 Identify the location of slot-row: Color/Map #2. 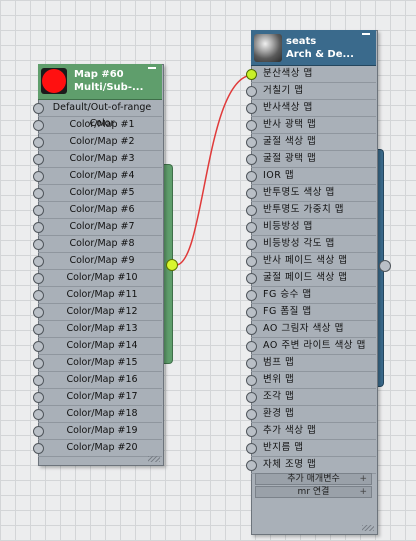
(97, 142).